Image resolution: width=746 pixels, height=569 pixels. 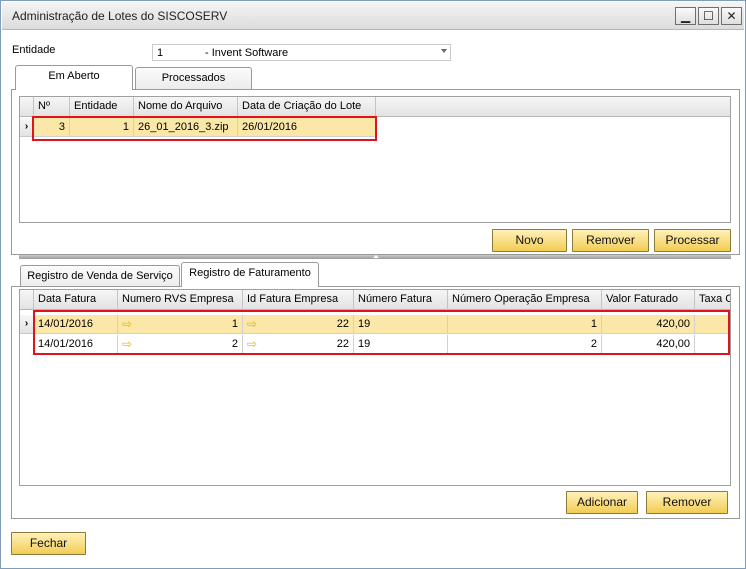 I want to click on minimize-button: ▁, so click(x=685, y=16).